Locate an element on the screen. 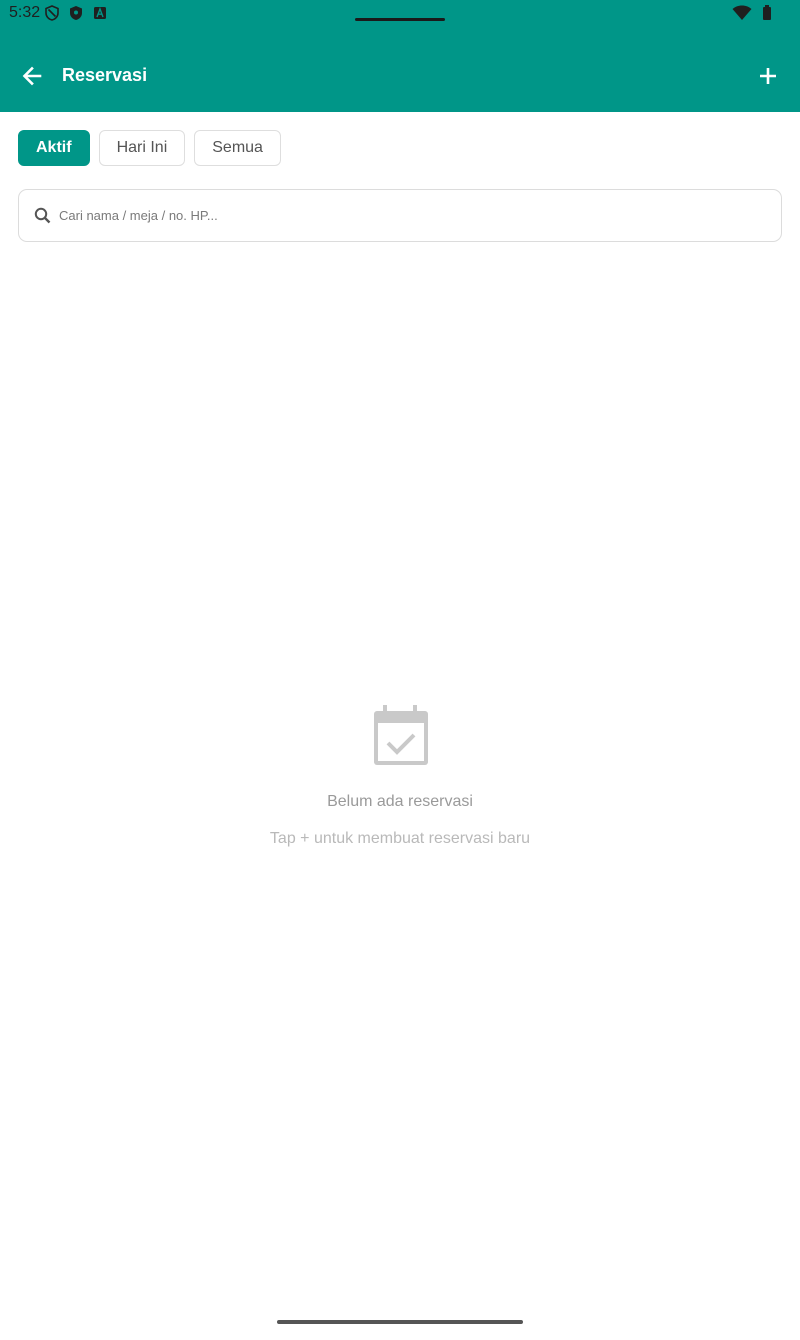  security-shield-icon is located at coordinates (76, 15).